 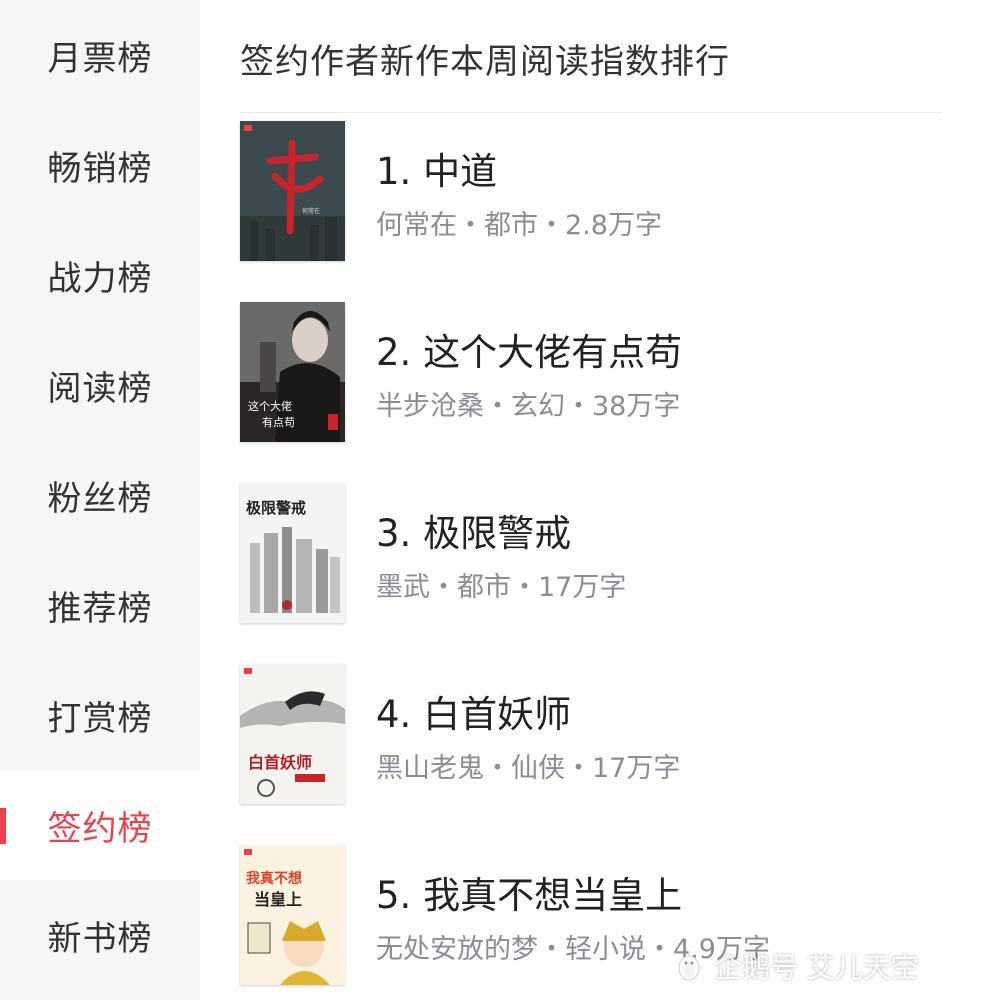 I want to click on sidebar-item-bestseller: 畅销榜, so click(x=100, y=165).